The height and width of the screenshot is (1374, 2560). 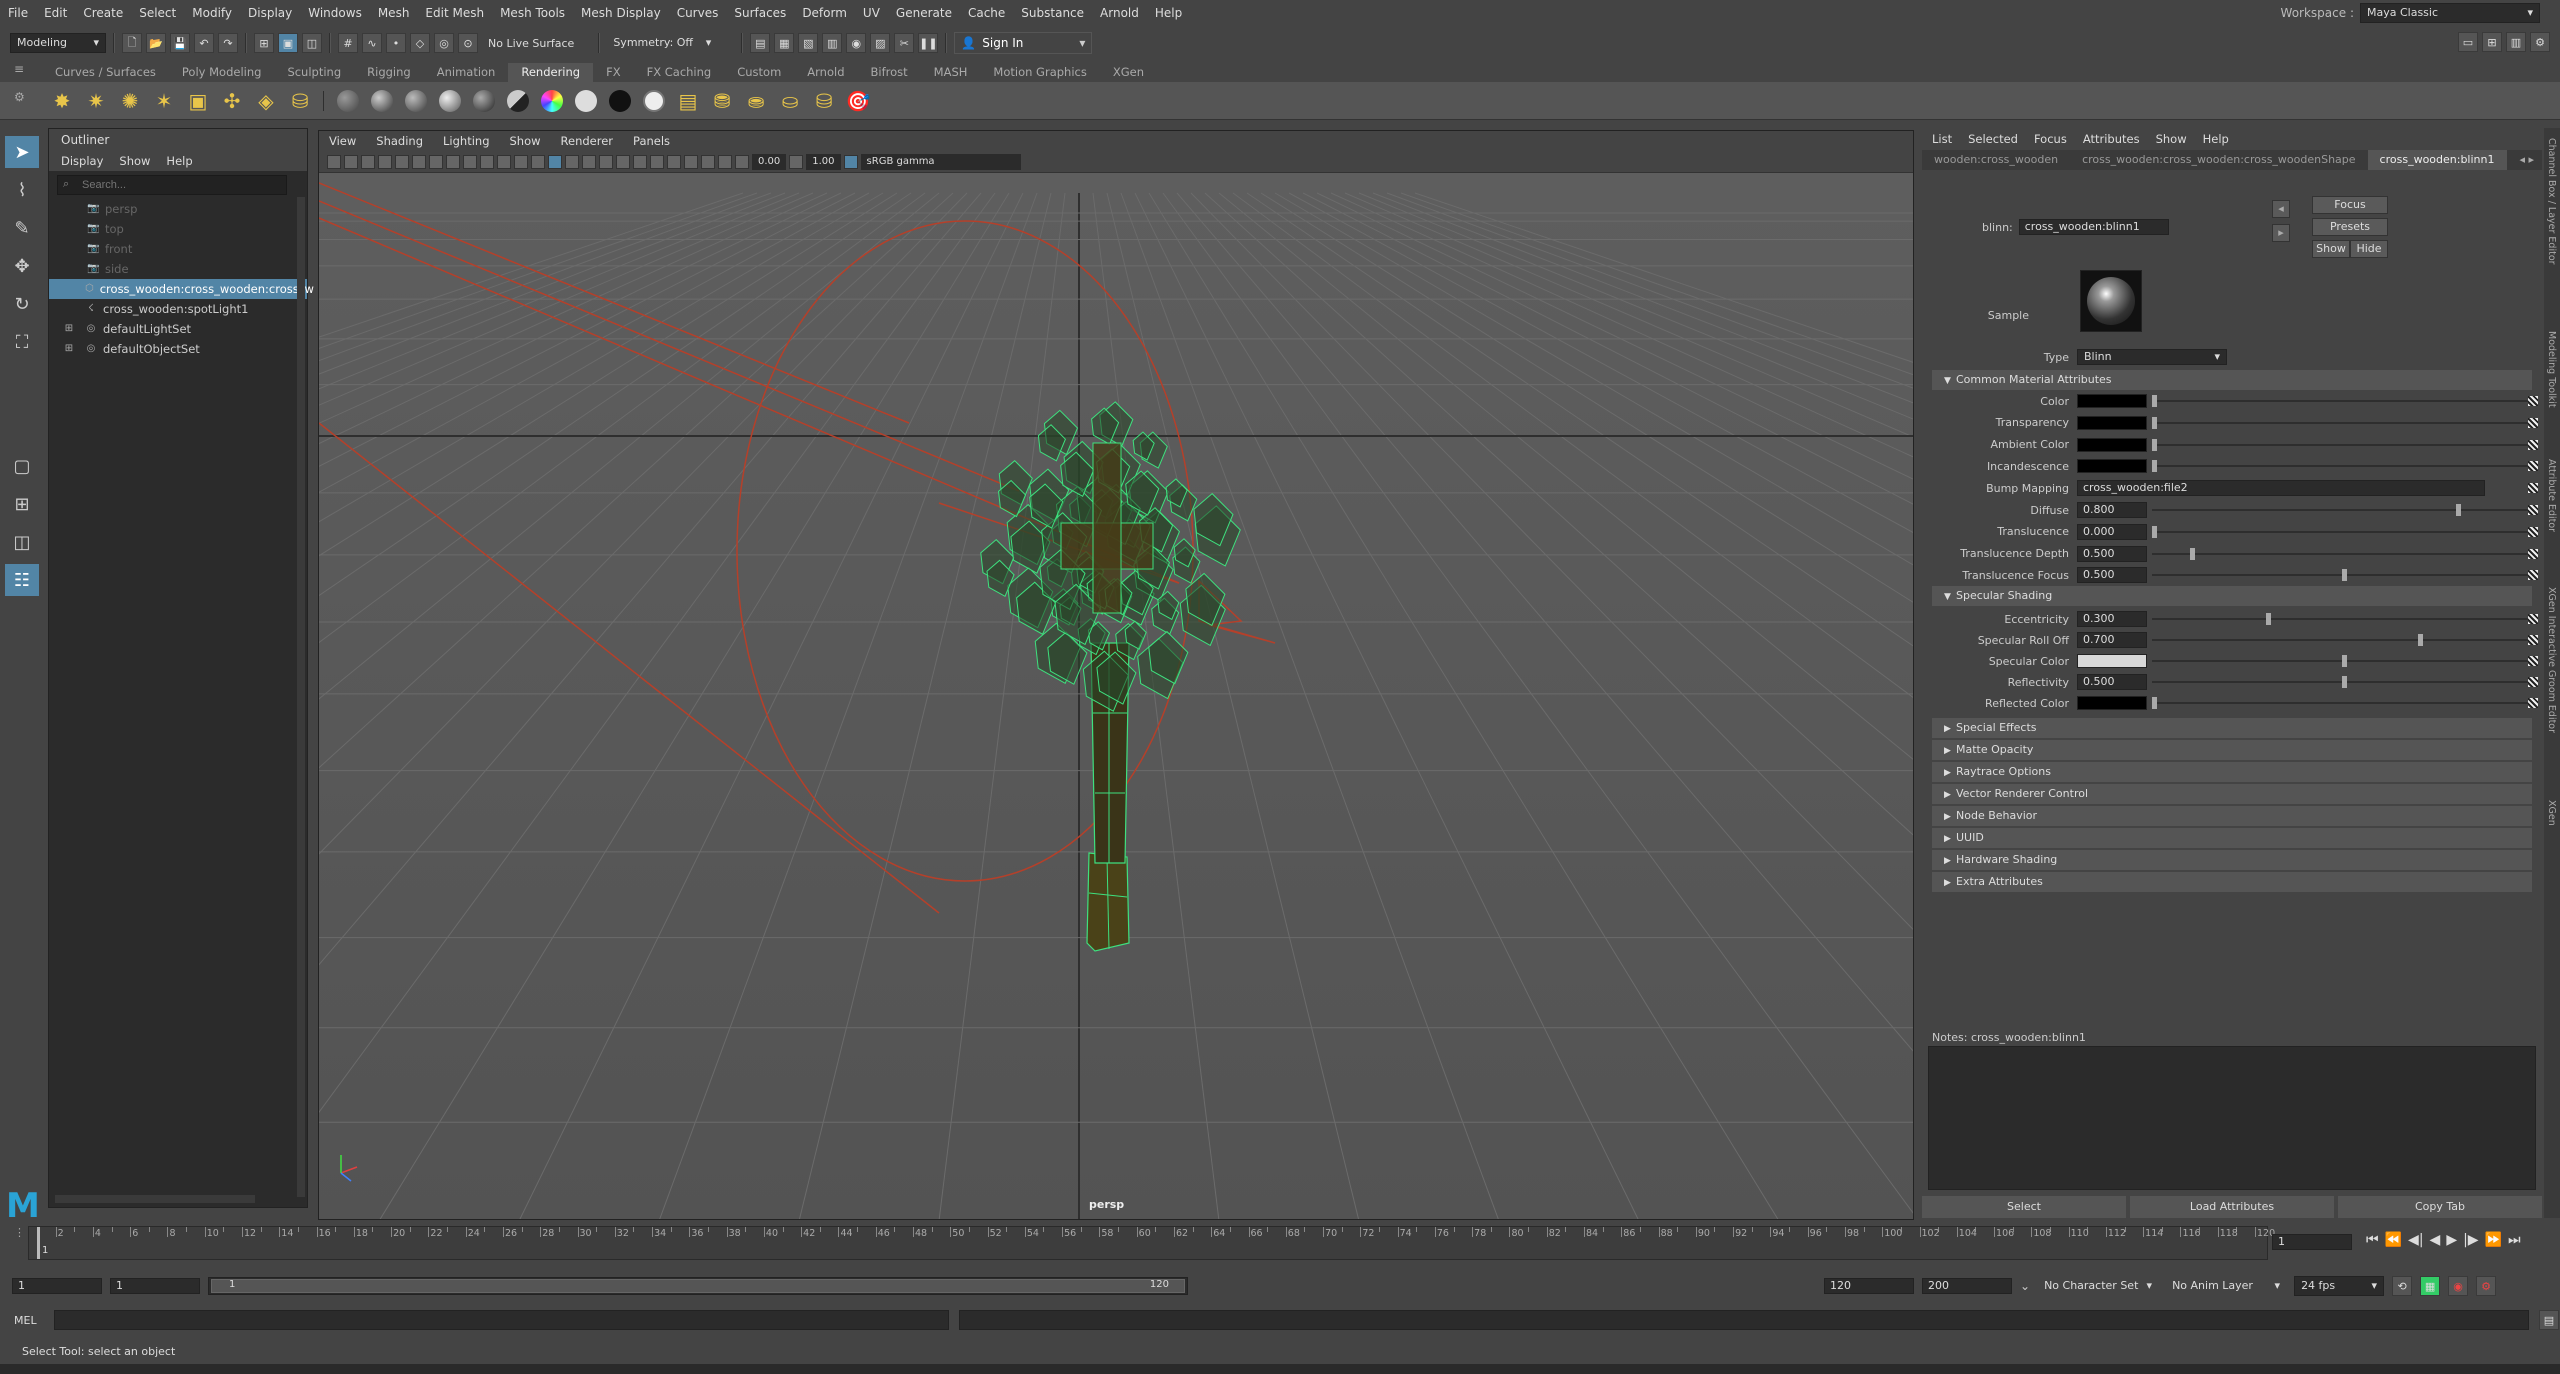 What do you see at coordinates (2112, 640) in the screenshot?
I see `attr-value-field: 0.700` at bounding box center [2112, 640].